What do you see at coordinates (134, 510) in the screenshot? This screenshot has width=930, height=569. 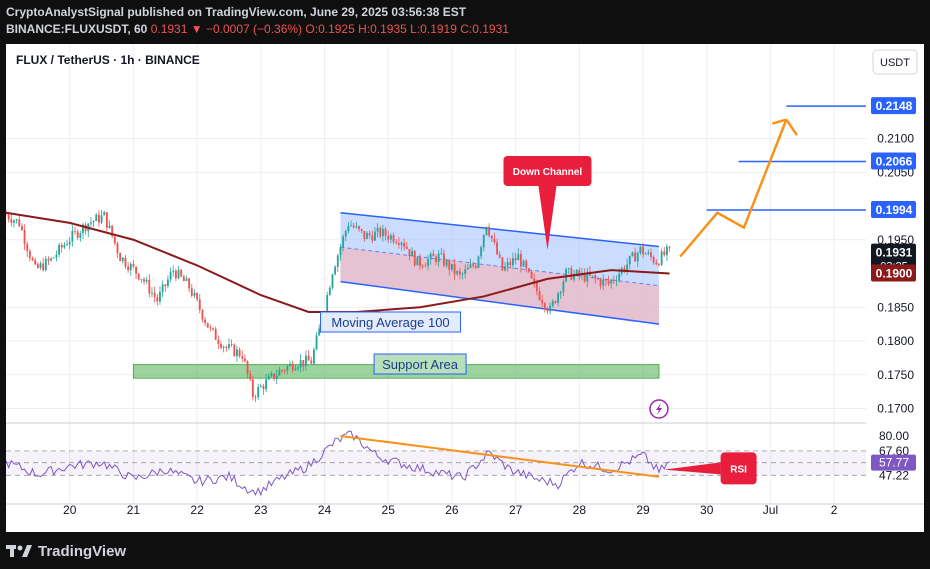 I see `time-axis-tick-label: 21` at bounding box center [134, 510].